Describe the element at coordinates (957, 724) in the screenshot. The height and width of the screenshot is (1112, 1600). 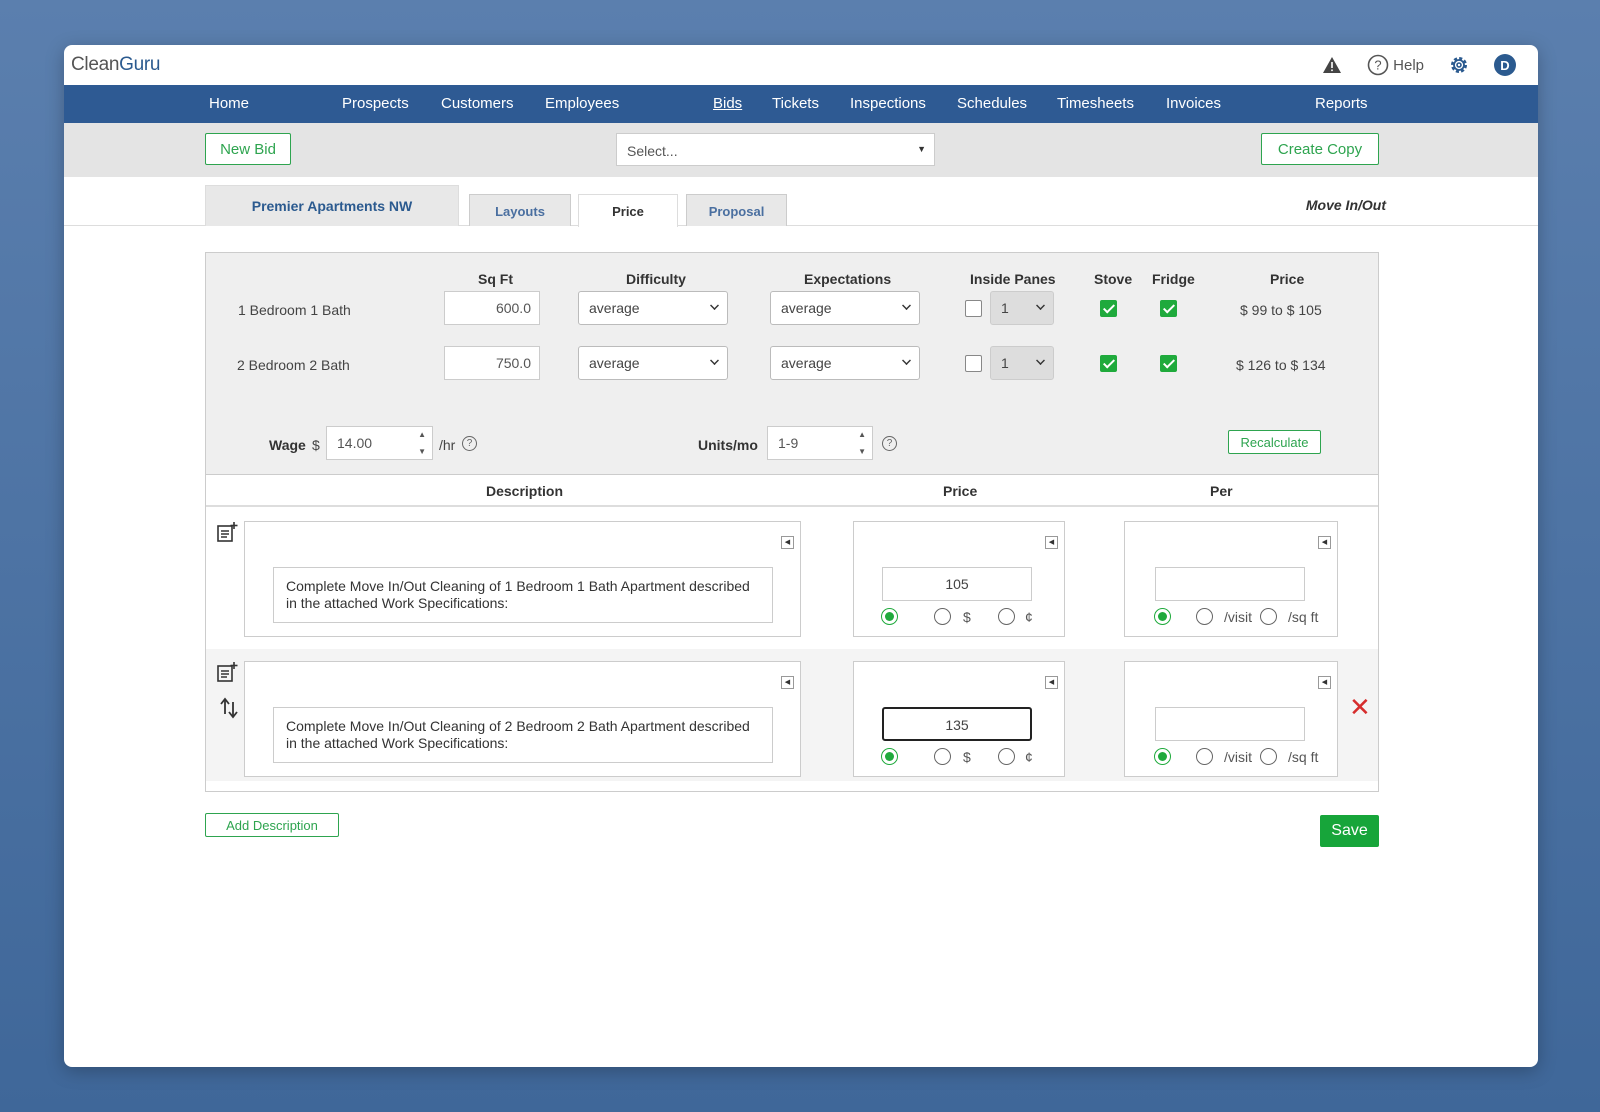
I see `line-price-input: 135` at that location.